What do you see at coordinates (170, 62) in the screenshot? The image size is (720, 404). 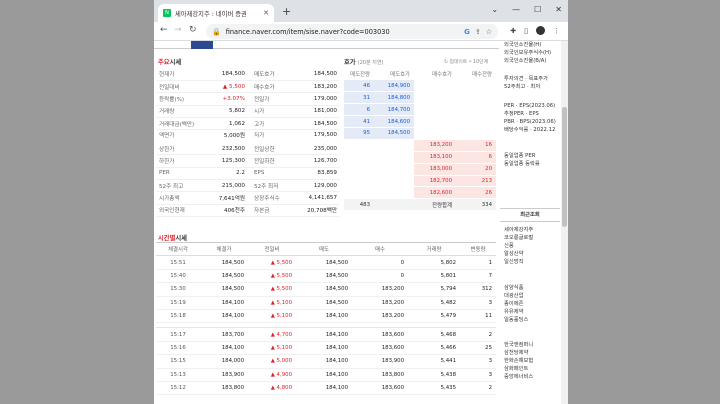 I see `main-quote-heading: 주요시세` at bounding box center [170, 62].